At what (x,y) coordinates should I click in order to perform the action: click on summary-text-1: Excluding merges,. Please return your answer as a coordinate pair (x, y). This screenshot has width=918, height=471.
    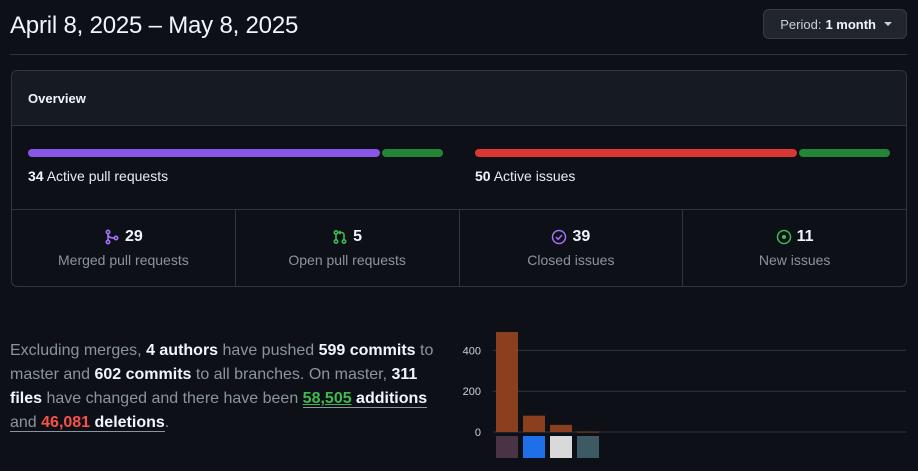
    Looking at the image, I should click on (78, 350).